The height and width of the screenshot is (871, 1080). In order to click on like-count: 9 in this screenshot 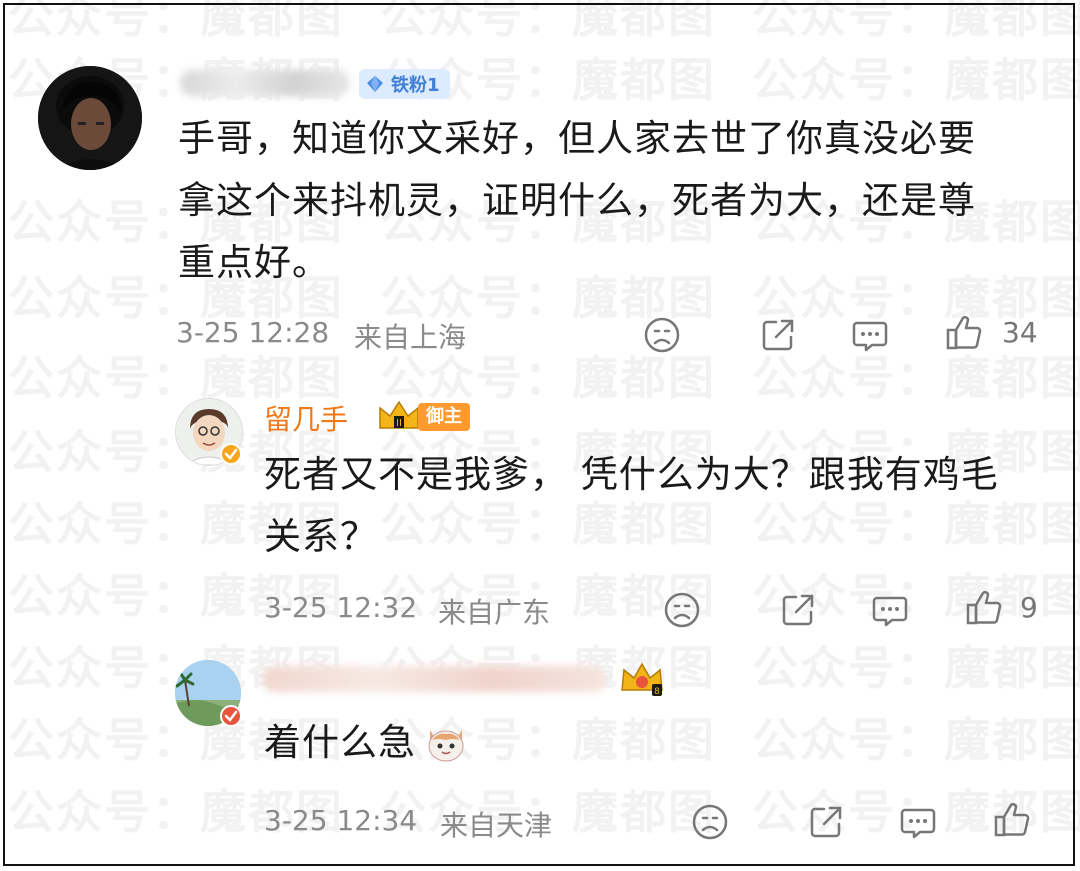, I will do `click(1029, 607)`.